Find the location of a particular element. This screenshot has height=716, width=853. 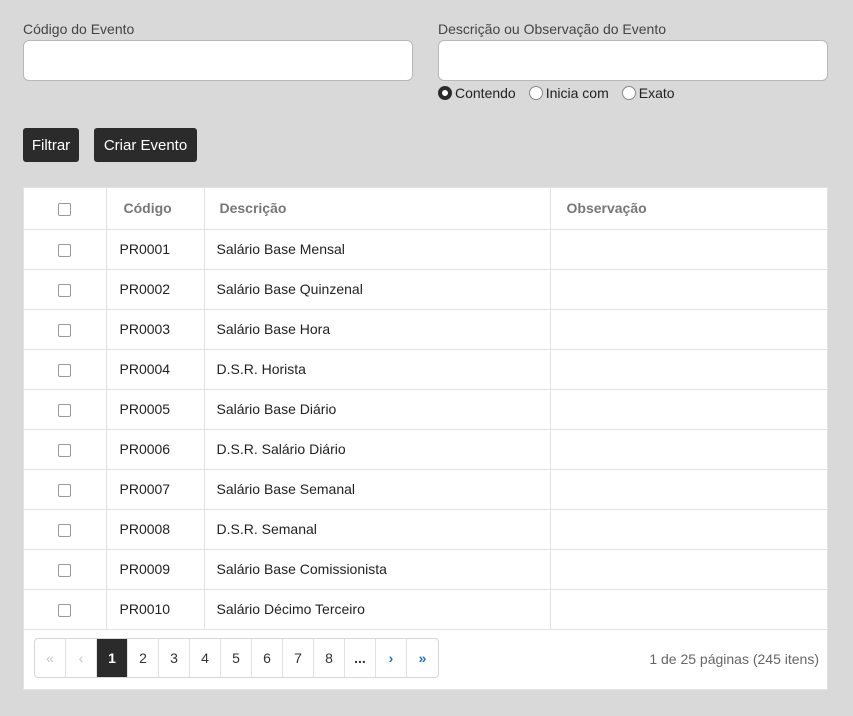

radio-contendo-circle is located at coordinates (445, 93).